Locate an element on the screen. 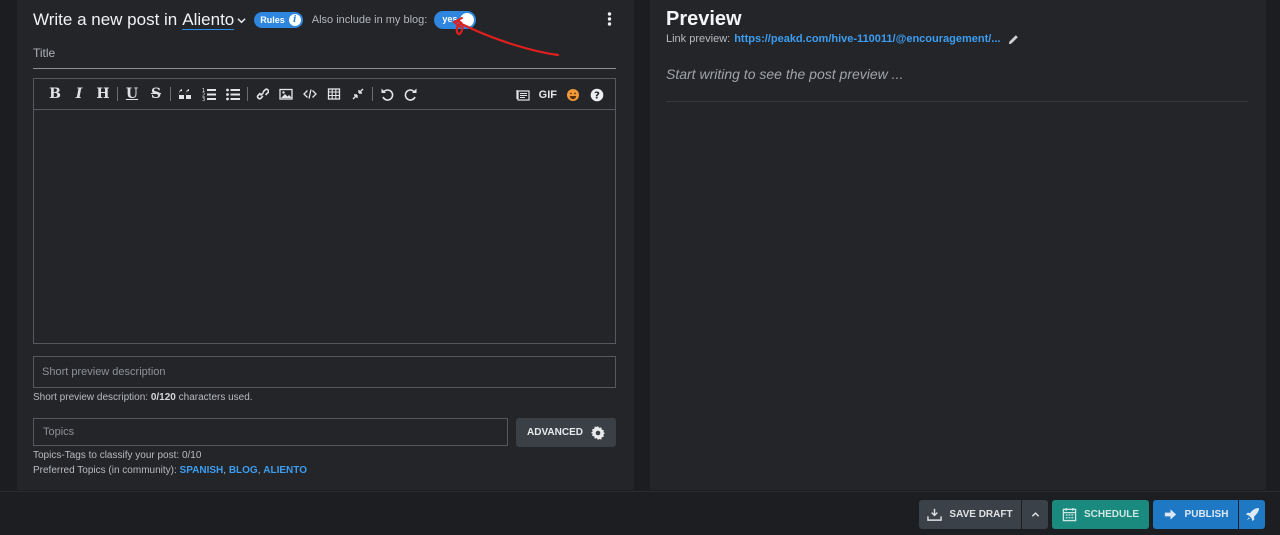  fullscreen-icon is located at coordinates (358, 94).